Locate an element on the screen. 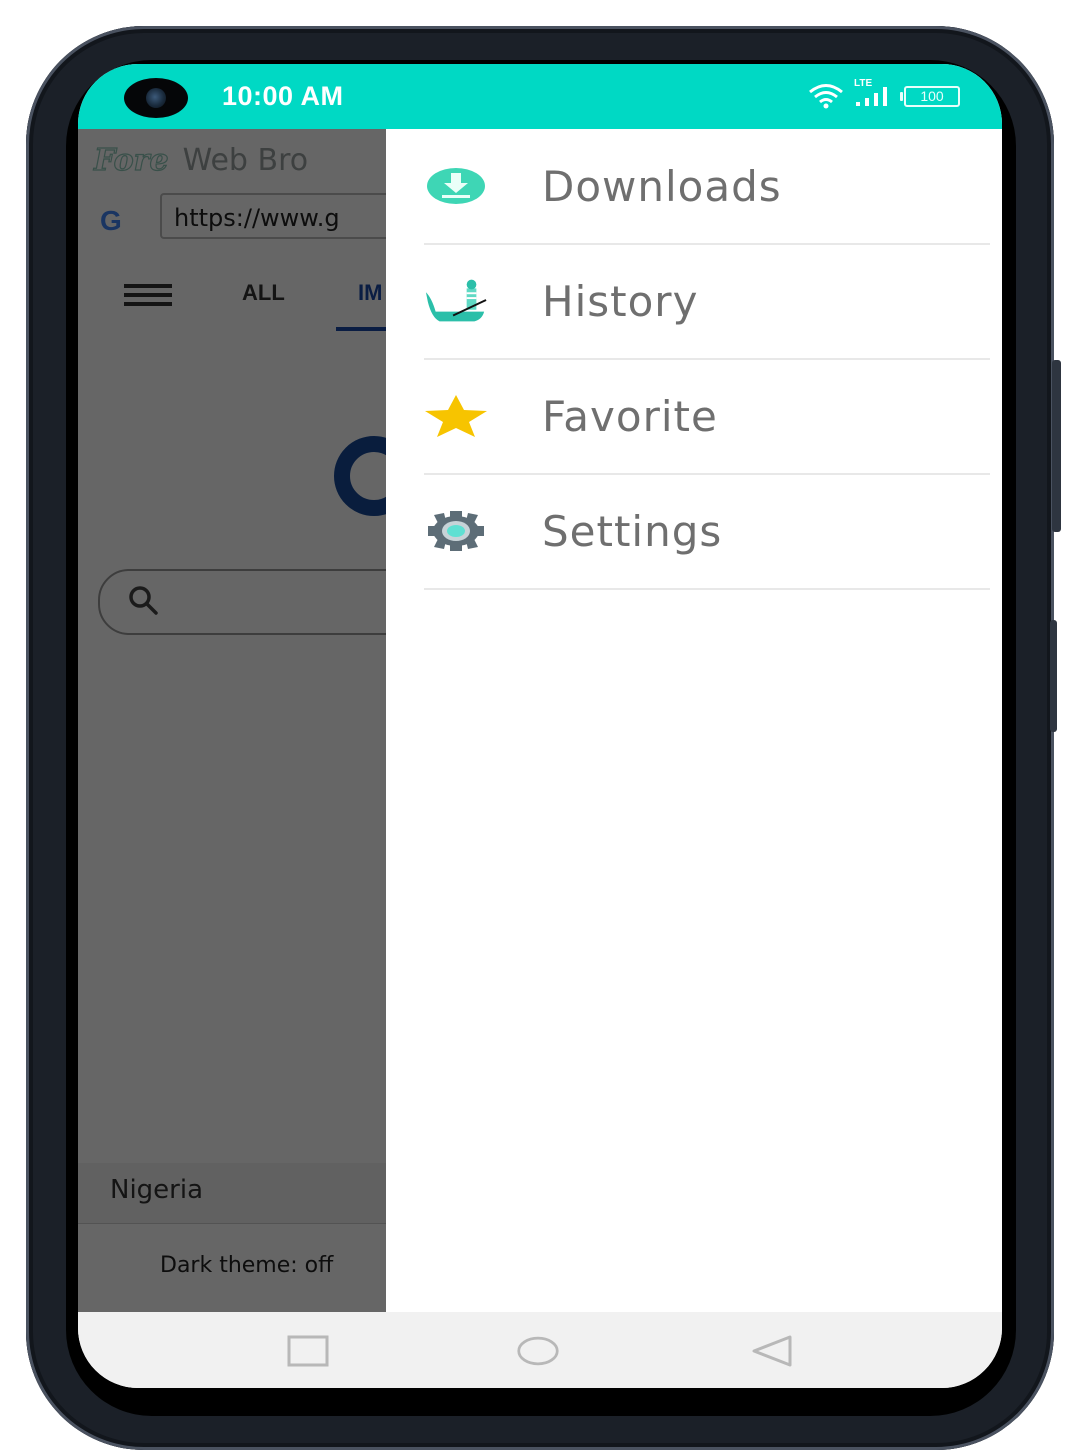 The height and width of the screenshot is (1454, 1080). back-button is located at coordinates (772, 1351).